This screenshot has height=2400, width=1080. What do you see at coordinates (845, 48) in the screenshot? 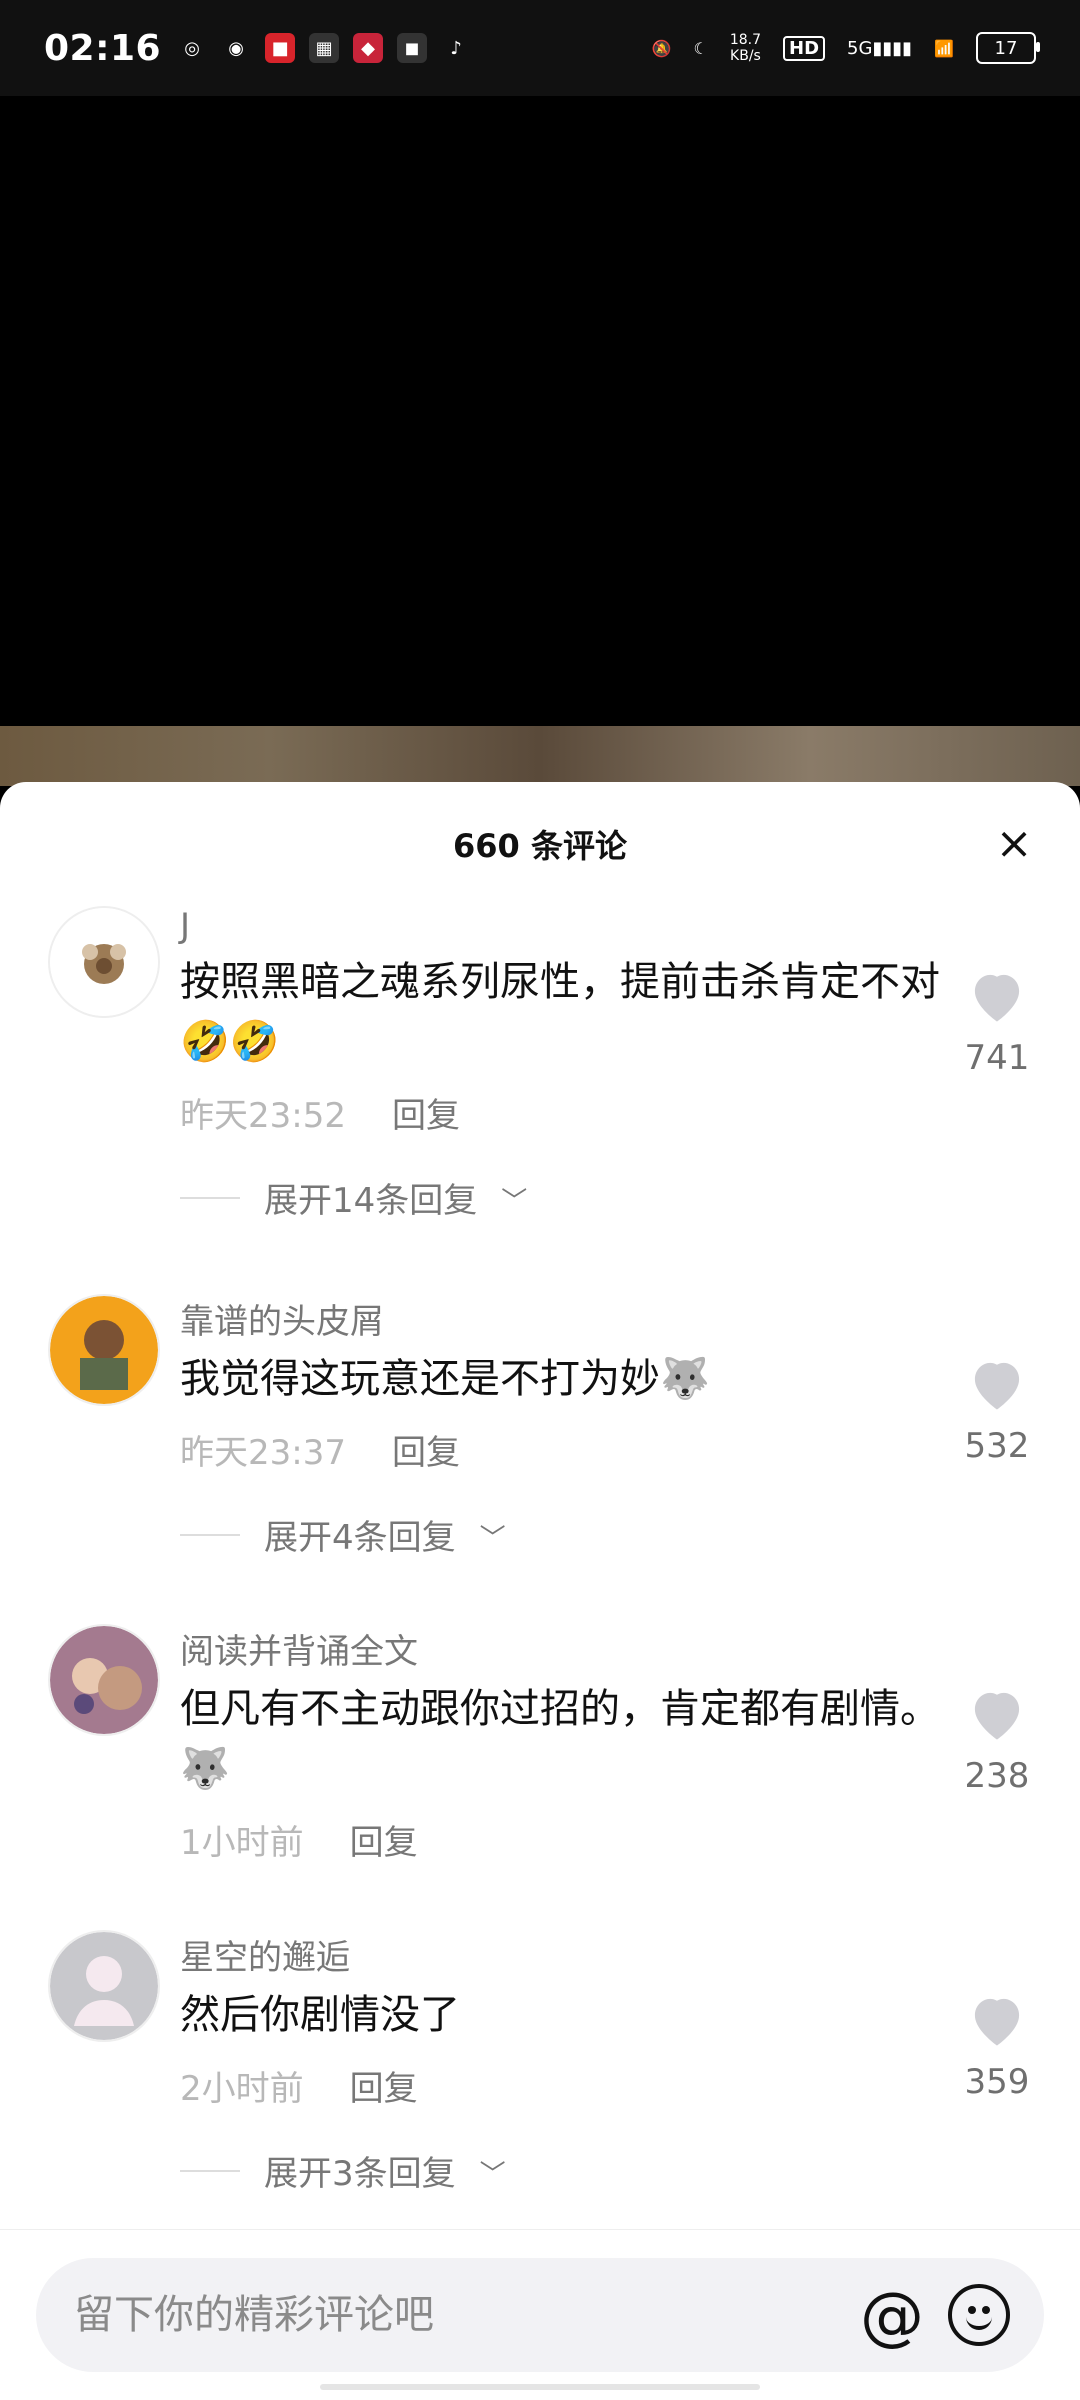
I see `status-right: 🔕 ☾ 18.7 KB/s HD 5G▮▮▮▮ 📶 17` at bounding box center [845, 48].